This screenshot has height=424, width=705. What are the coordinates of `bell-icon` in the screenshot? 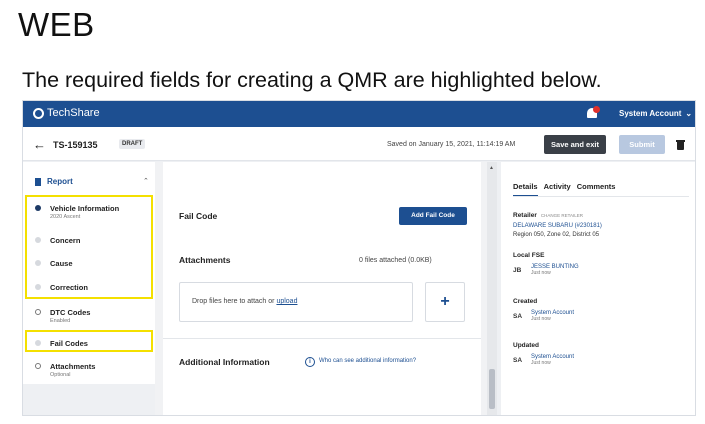 It's located at (592, 113).